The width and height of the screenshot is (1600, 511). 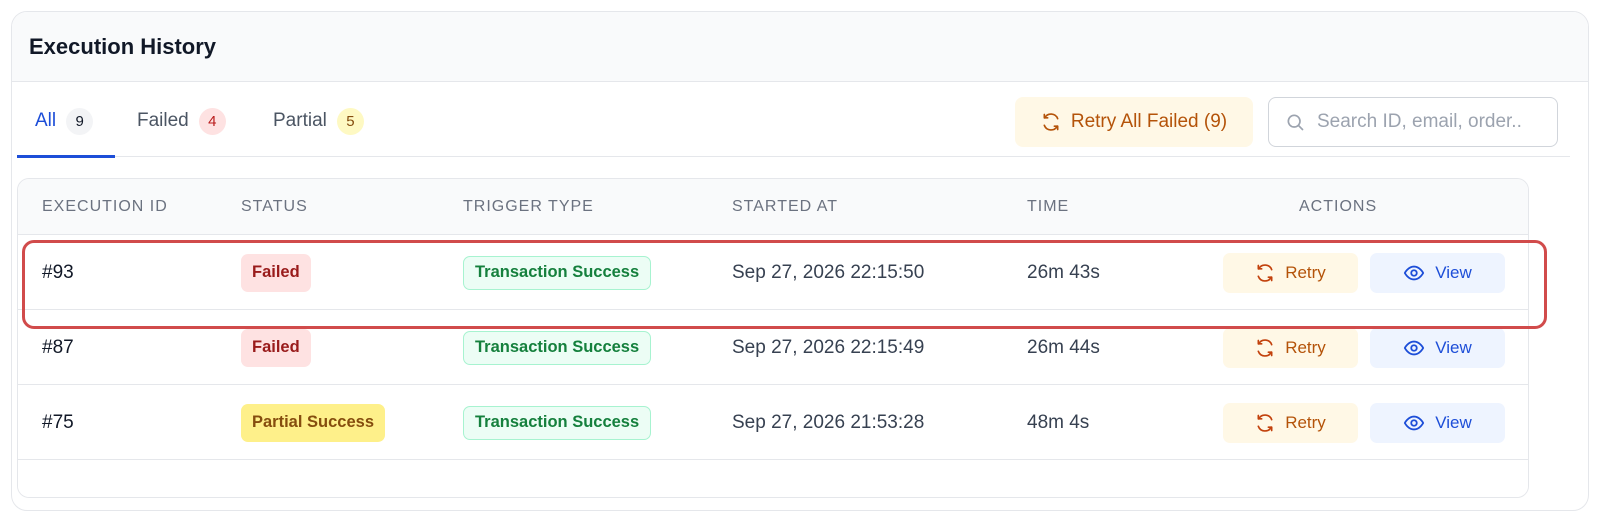 What do you see at coordinates (1149, 121) in the screenshot?
I see `retry-all-failed-label: Retry All Failed (9)` at bounding box center [1149, 121].